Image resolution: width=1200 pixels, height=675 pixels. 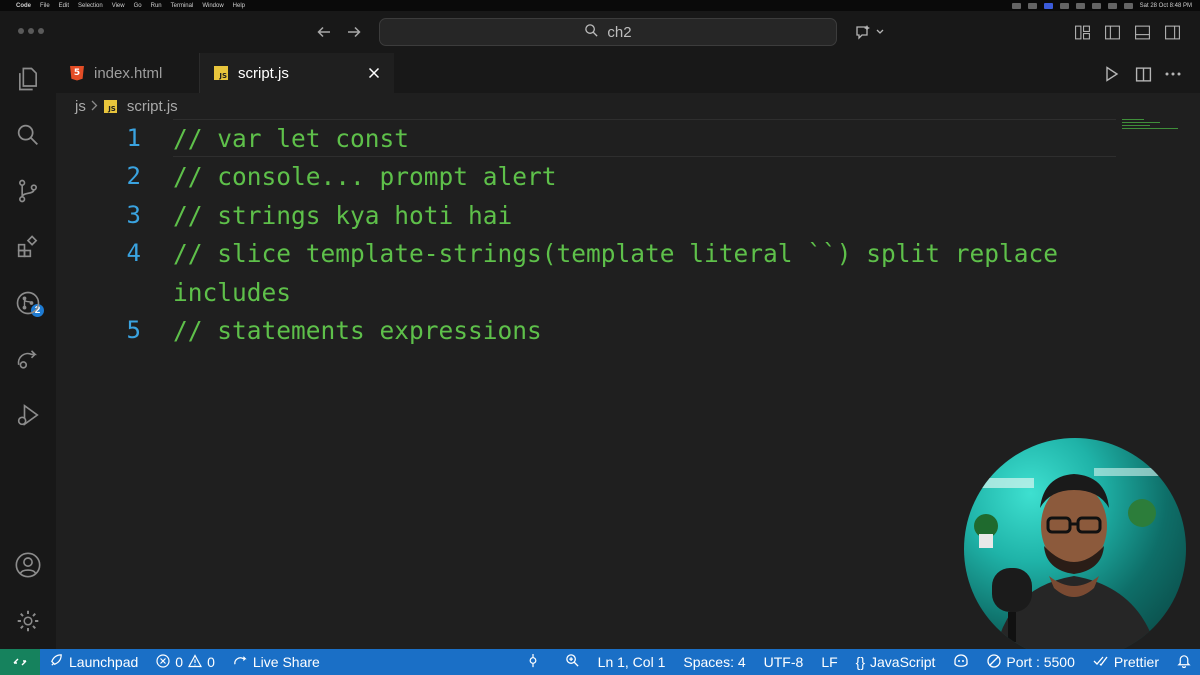 What do you see at coordinates (1128, 5) in the screenshot?
I see `control-center-icon` at bounding box center [1128, 5].